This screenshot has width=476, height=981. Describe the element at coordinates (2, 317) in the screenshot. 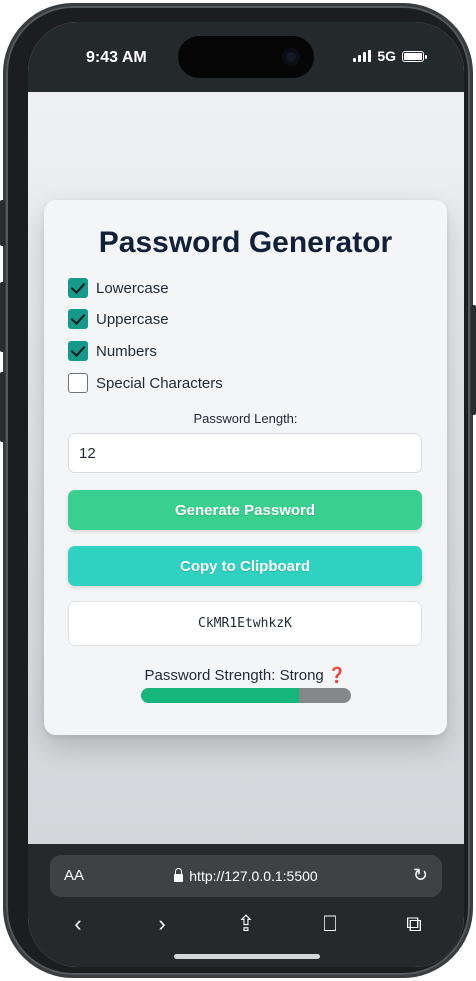

I see `volume-up-button` at that location.